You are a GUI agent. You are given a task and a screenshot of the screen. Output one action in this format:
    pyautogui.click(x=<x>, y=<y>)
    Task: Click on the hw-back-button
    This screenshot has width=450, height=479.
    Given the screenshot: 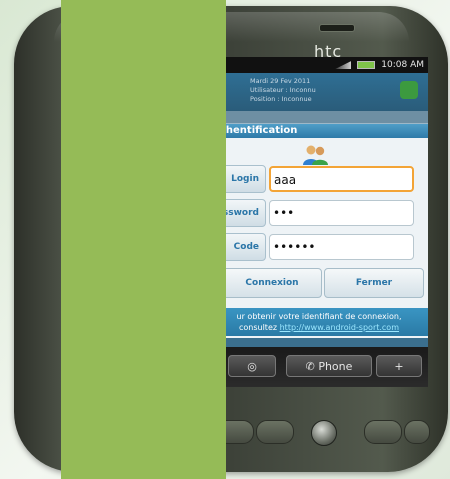 What is the action you would take?
    pyautogui.click(x=383, y=432)
    